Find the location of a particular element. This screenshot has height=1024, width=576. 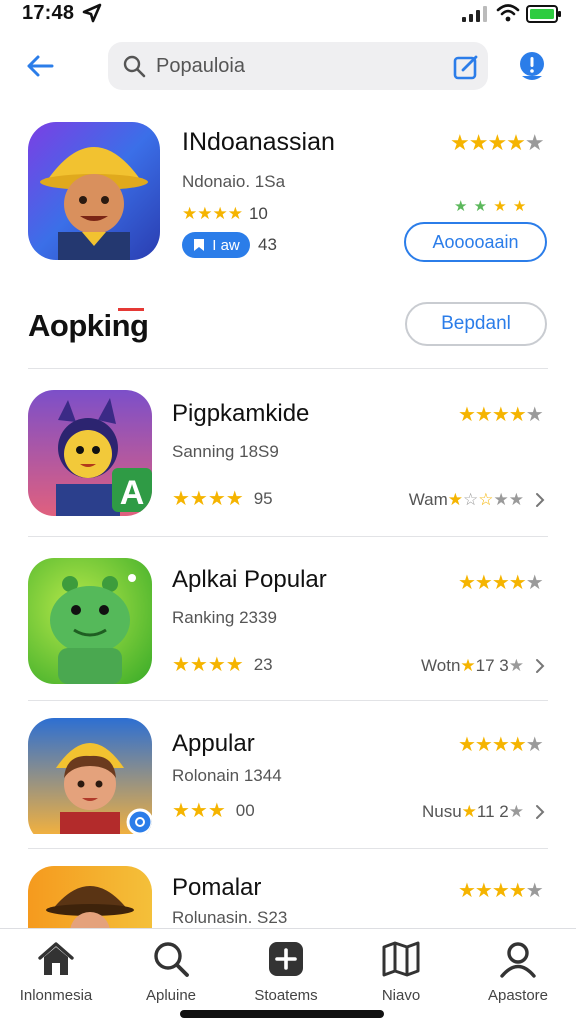

edit-icon is located at coordinates (466, 67).